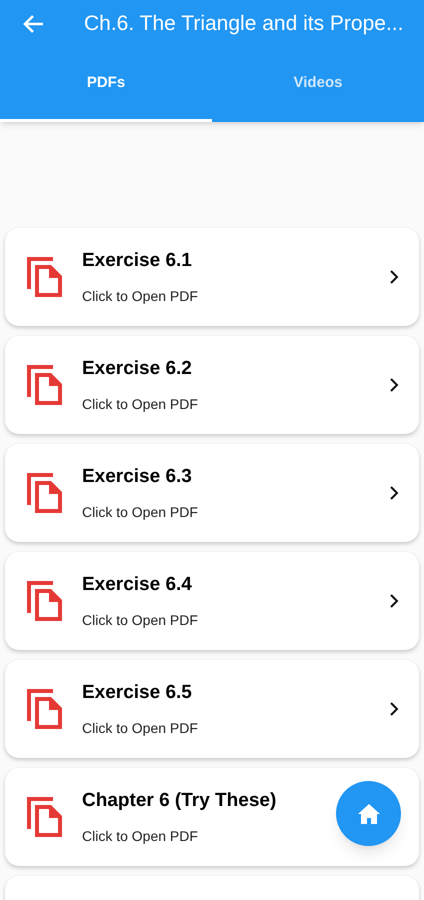  I want to click on pdf-list-item: Exercise 6.3 Click to Open PDF, so click(212, 493).